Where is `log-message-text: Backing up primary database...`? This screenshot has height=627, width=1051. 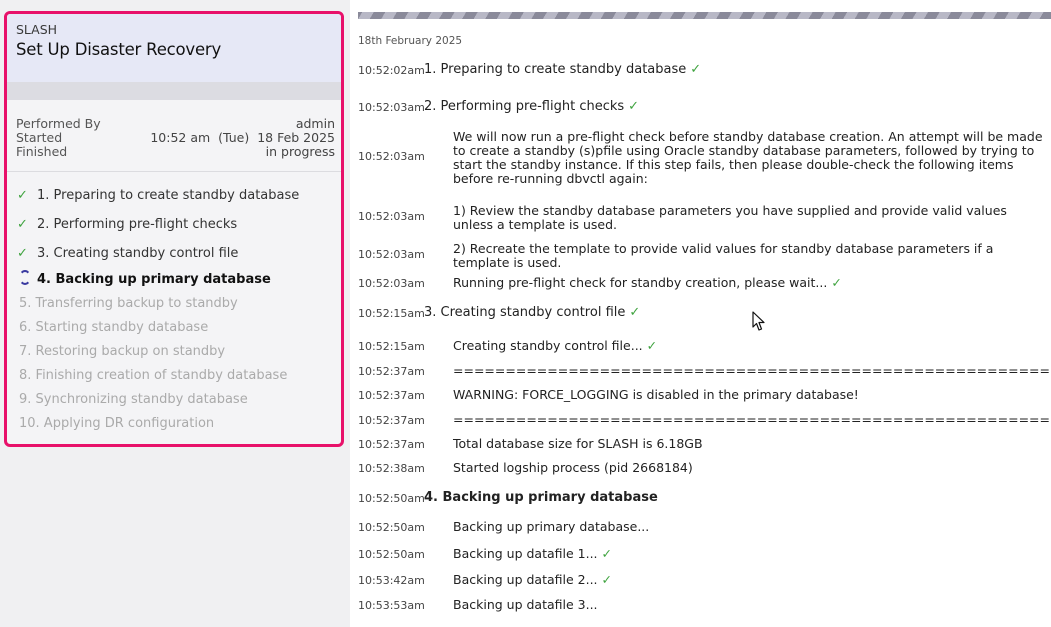 log-message-text: Backing up primary database... is located at coordinates (551, 526).